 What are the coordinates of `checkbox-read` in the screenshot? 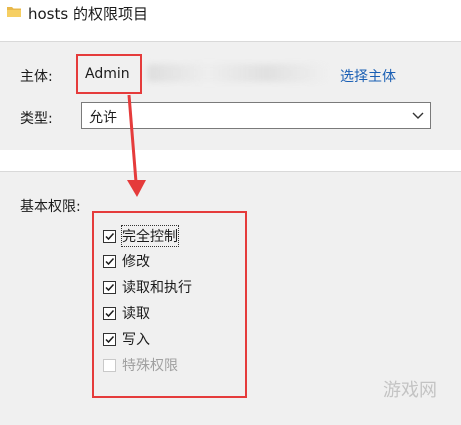 It's located at (109, 313).